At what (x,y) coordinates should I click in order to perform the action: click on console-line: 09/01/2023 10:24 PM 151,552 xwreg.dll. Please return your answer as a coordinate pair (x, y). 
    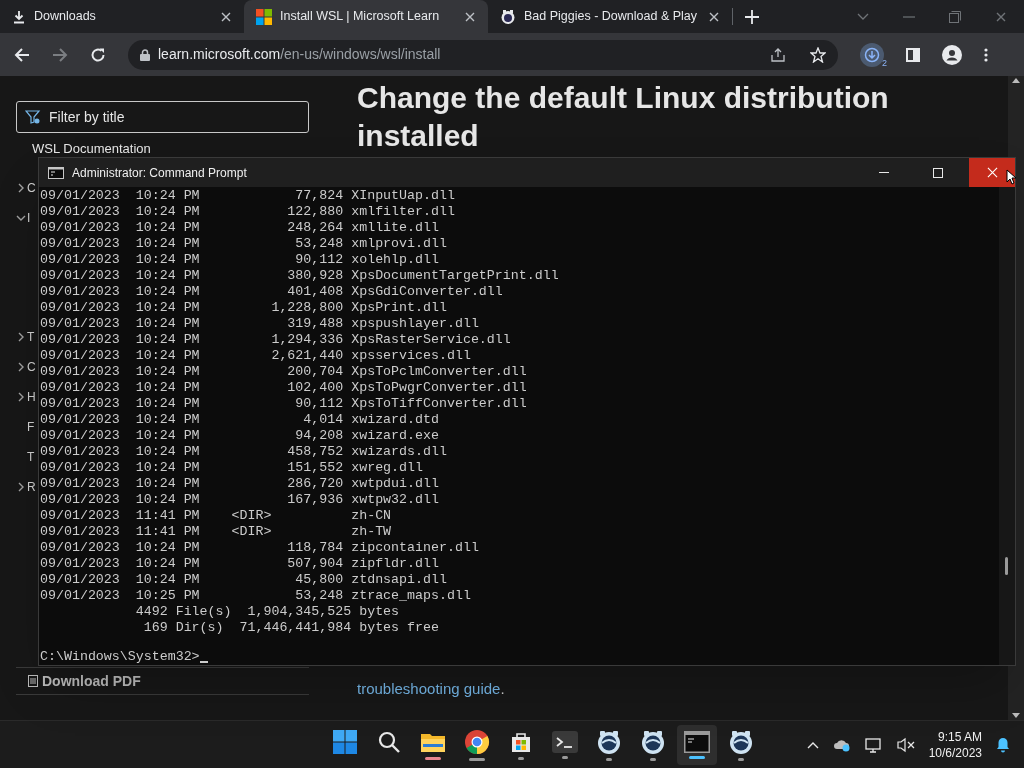
    Looking at the image, I should click on (232, 468).